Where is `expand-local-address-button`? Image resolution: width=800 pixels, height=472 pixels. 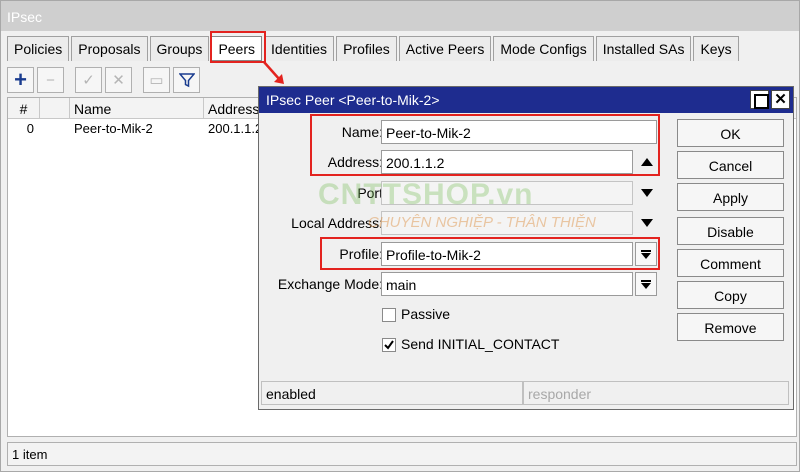
expand-local-address-button is located at coordinates (647, 223).